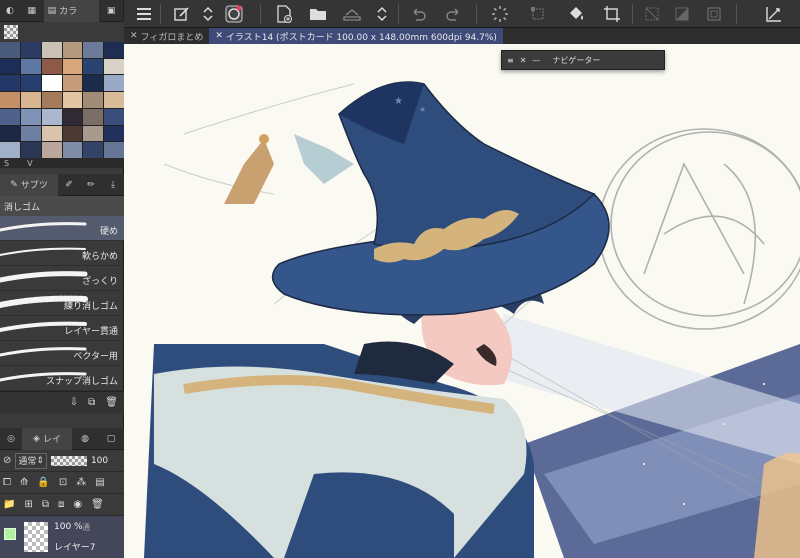 Image resolution: width=800 pixels, height=558 pixels. I want to click on clip-icon: ⧠, so click(7, 482).